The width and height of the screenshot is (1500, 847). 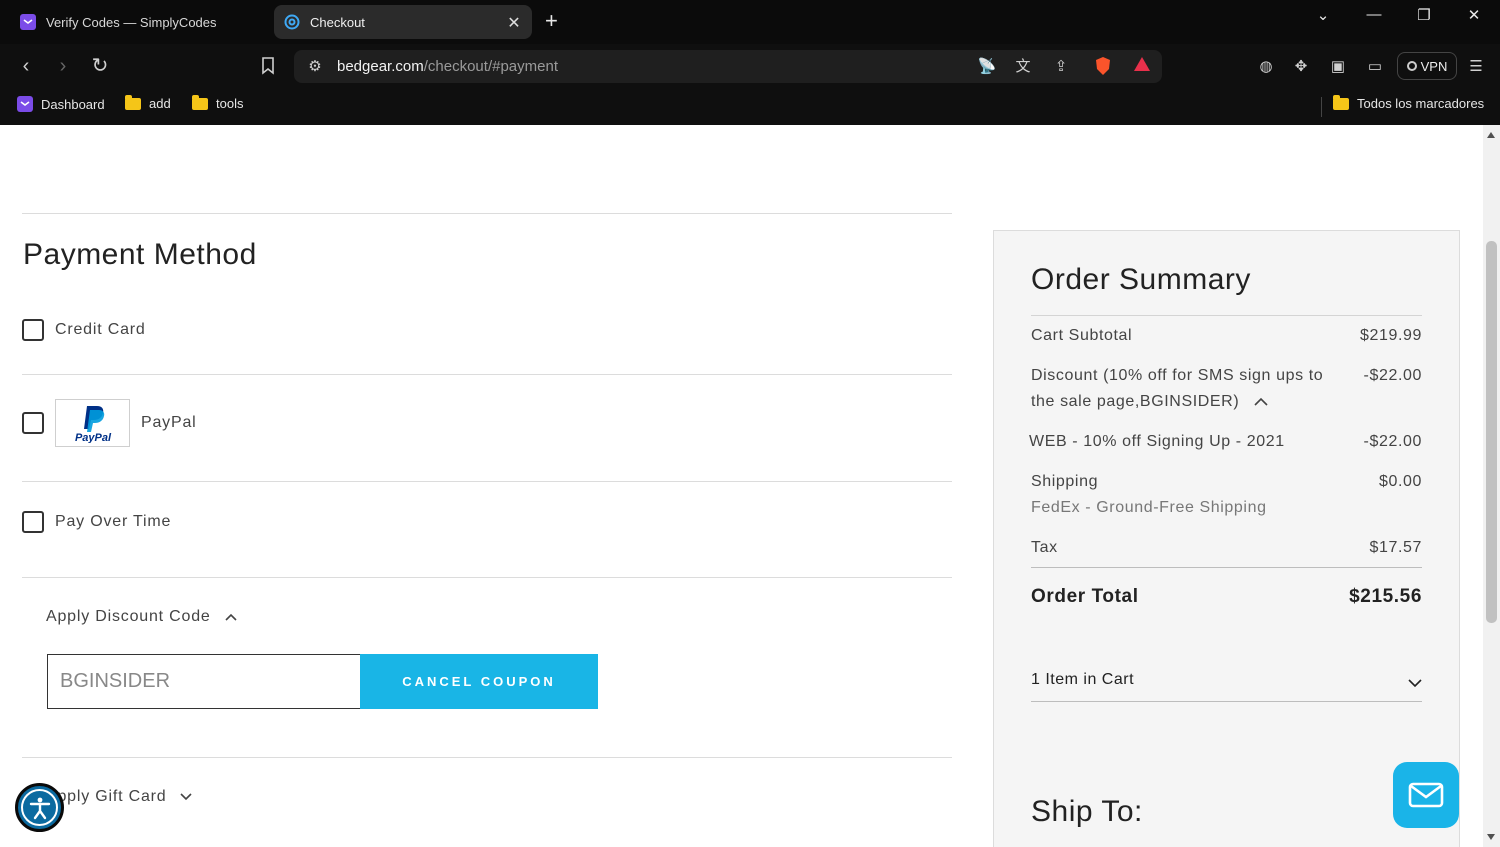 I want to click on url-path: /checkout/#payment, so click(x=490, y=66).